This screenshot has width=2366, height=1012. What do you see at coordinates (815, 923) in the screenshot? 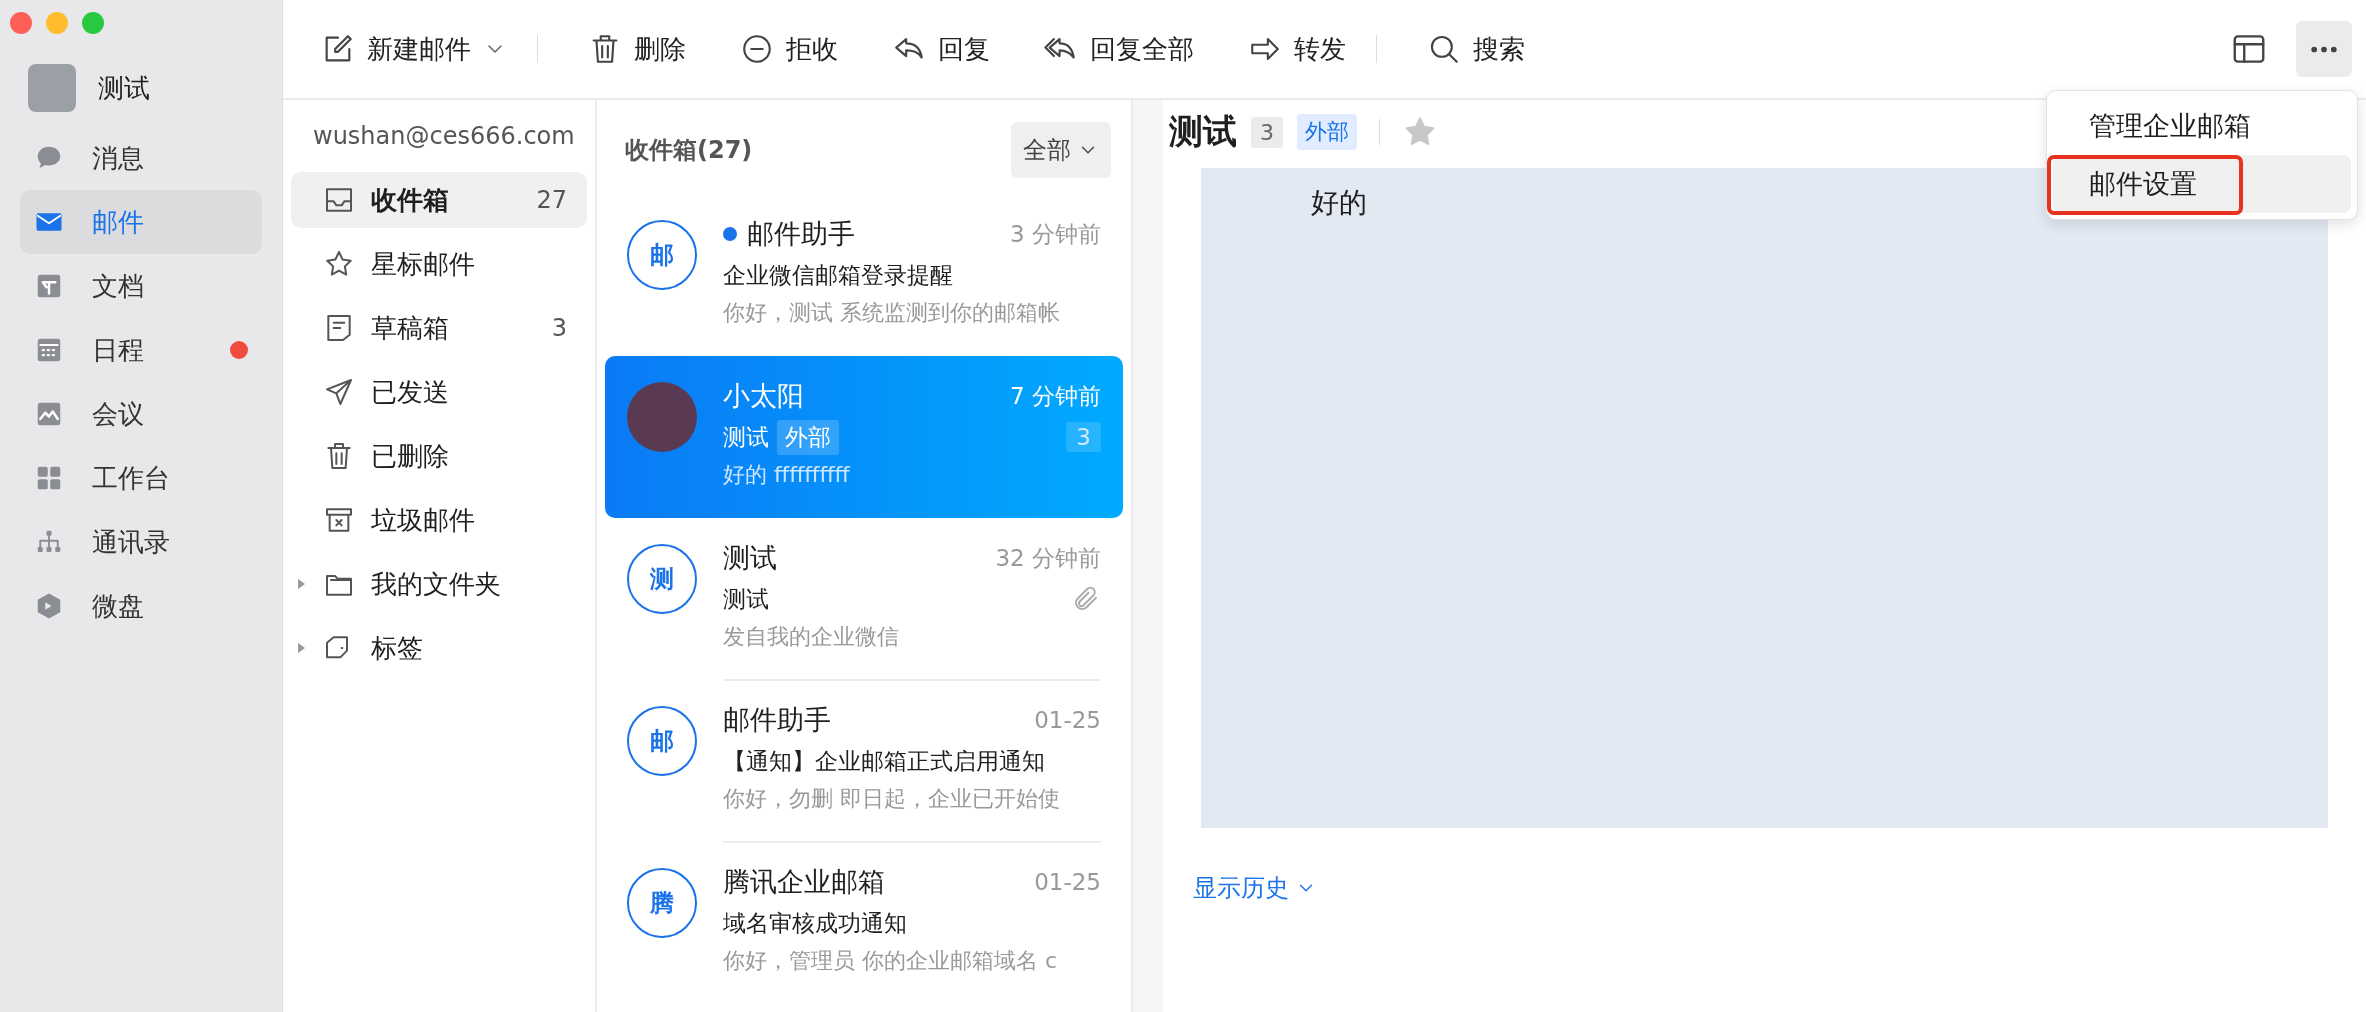
I see `message-subject: 域名审核成功通知` at bounding box center [815, 923].